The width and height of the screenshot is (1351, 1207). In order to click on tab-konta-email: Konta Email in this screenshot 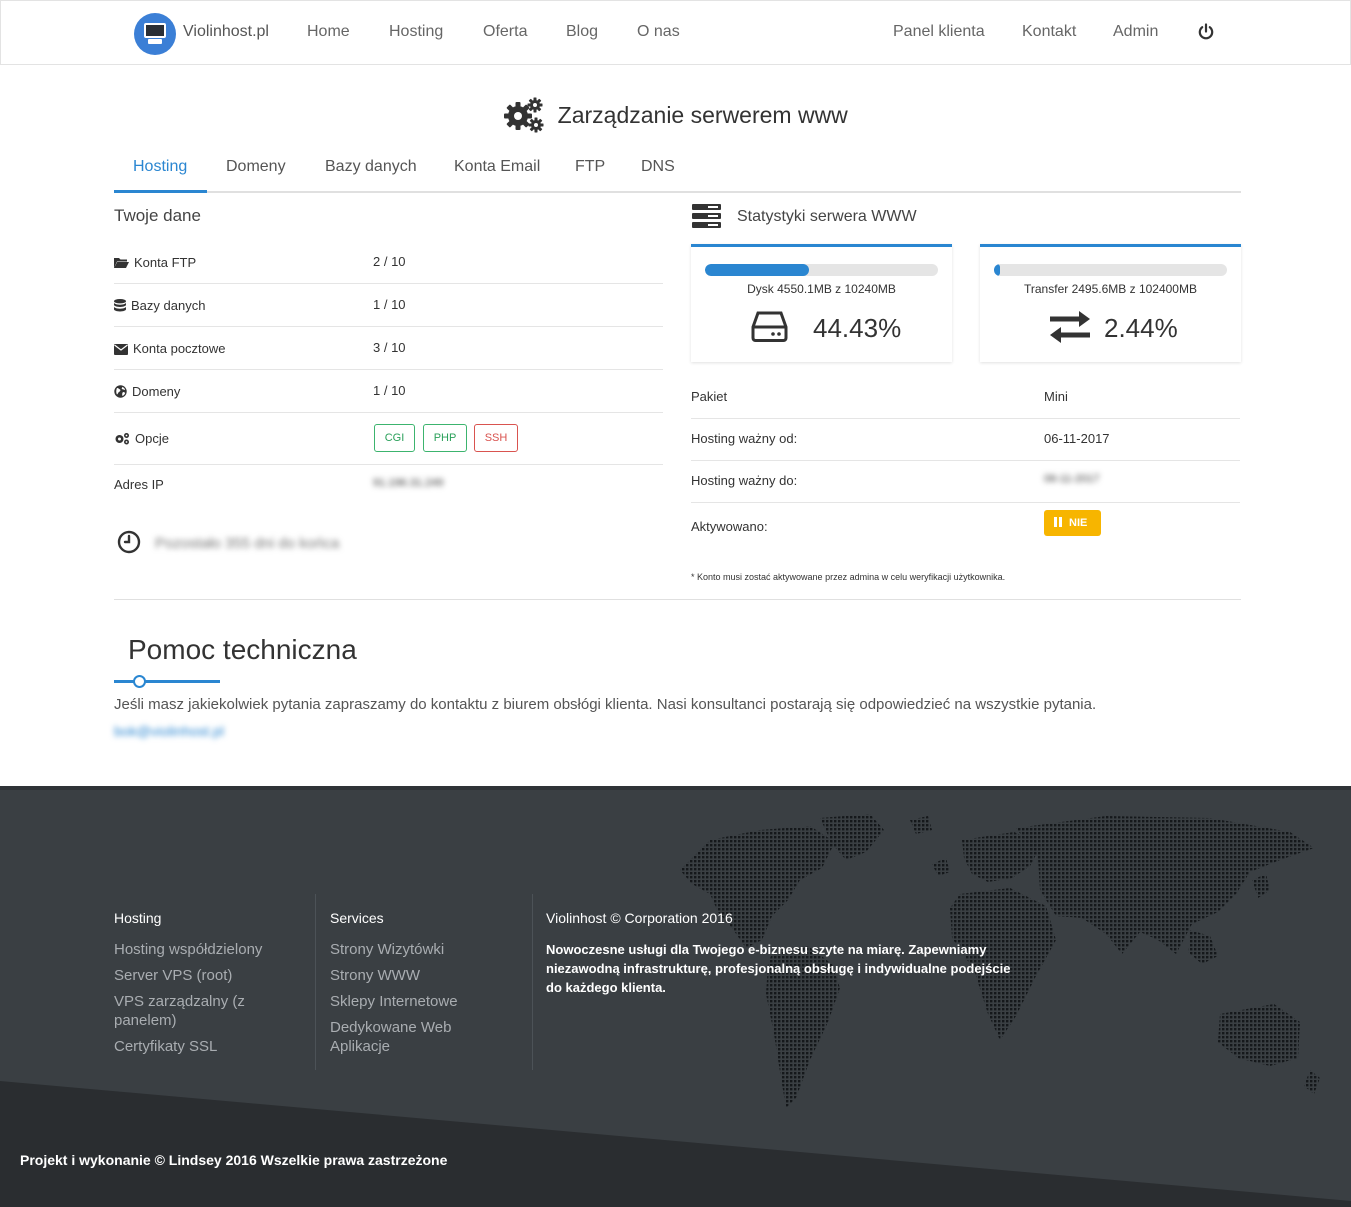, I will do `click(497, 167)`.